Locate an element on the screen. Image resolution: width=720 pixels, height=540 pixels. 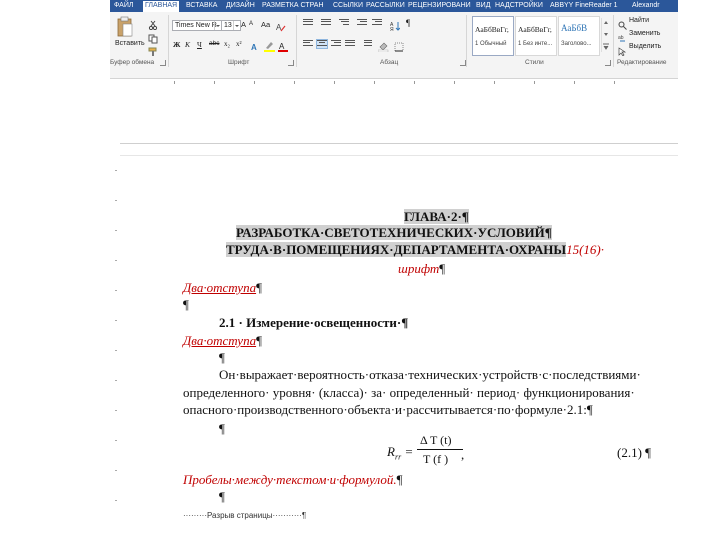
borders-icon is located at coordinates (399, 48).